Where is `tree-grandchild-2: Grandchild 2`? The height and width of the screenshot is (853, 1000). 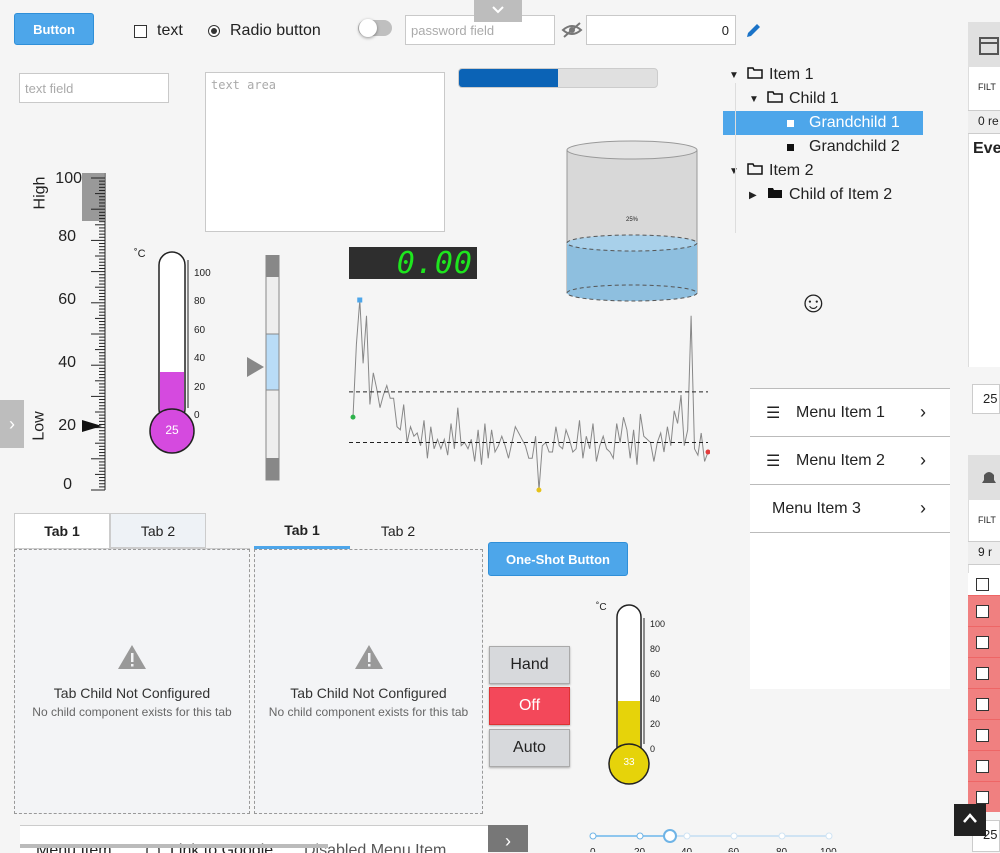
tree-grandchild-2: Grandchild 2 is located at coordinates (838, 147).